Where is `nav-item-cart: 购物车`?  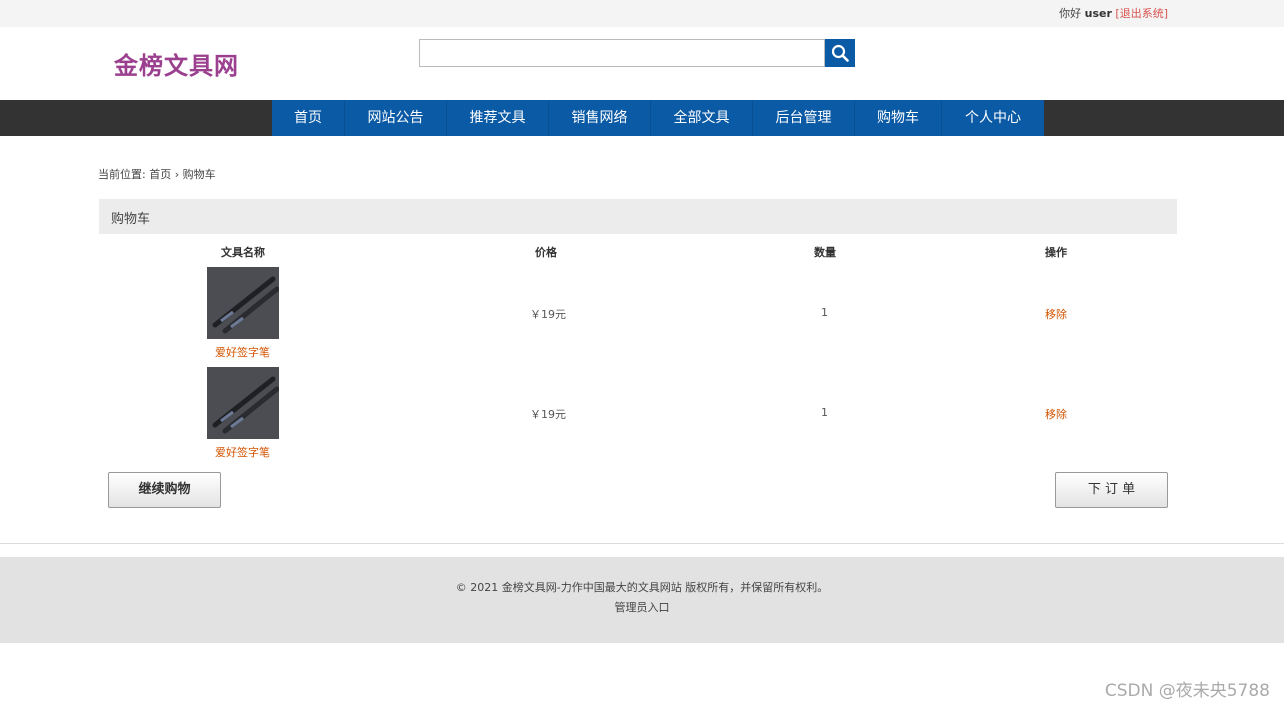
nav-item-cart: 购物车 is located at coordinates (898, 118).